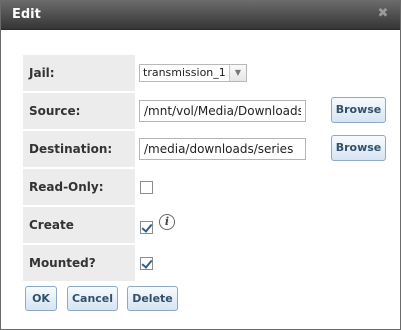 This screenshot has height=330, width=401. Describe the element at coordinates (26, 14) in the screenshot. I see `dialog-title: Edit` at that location.